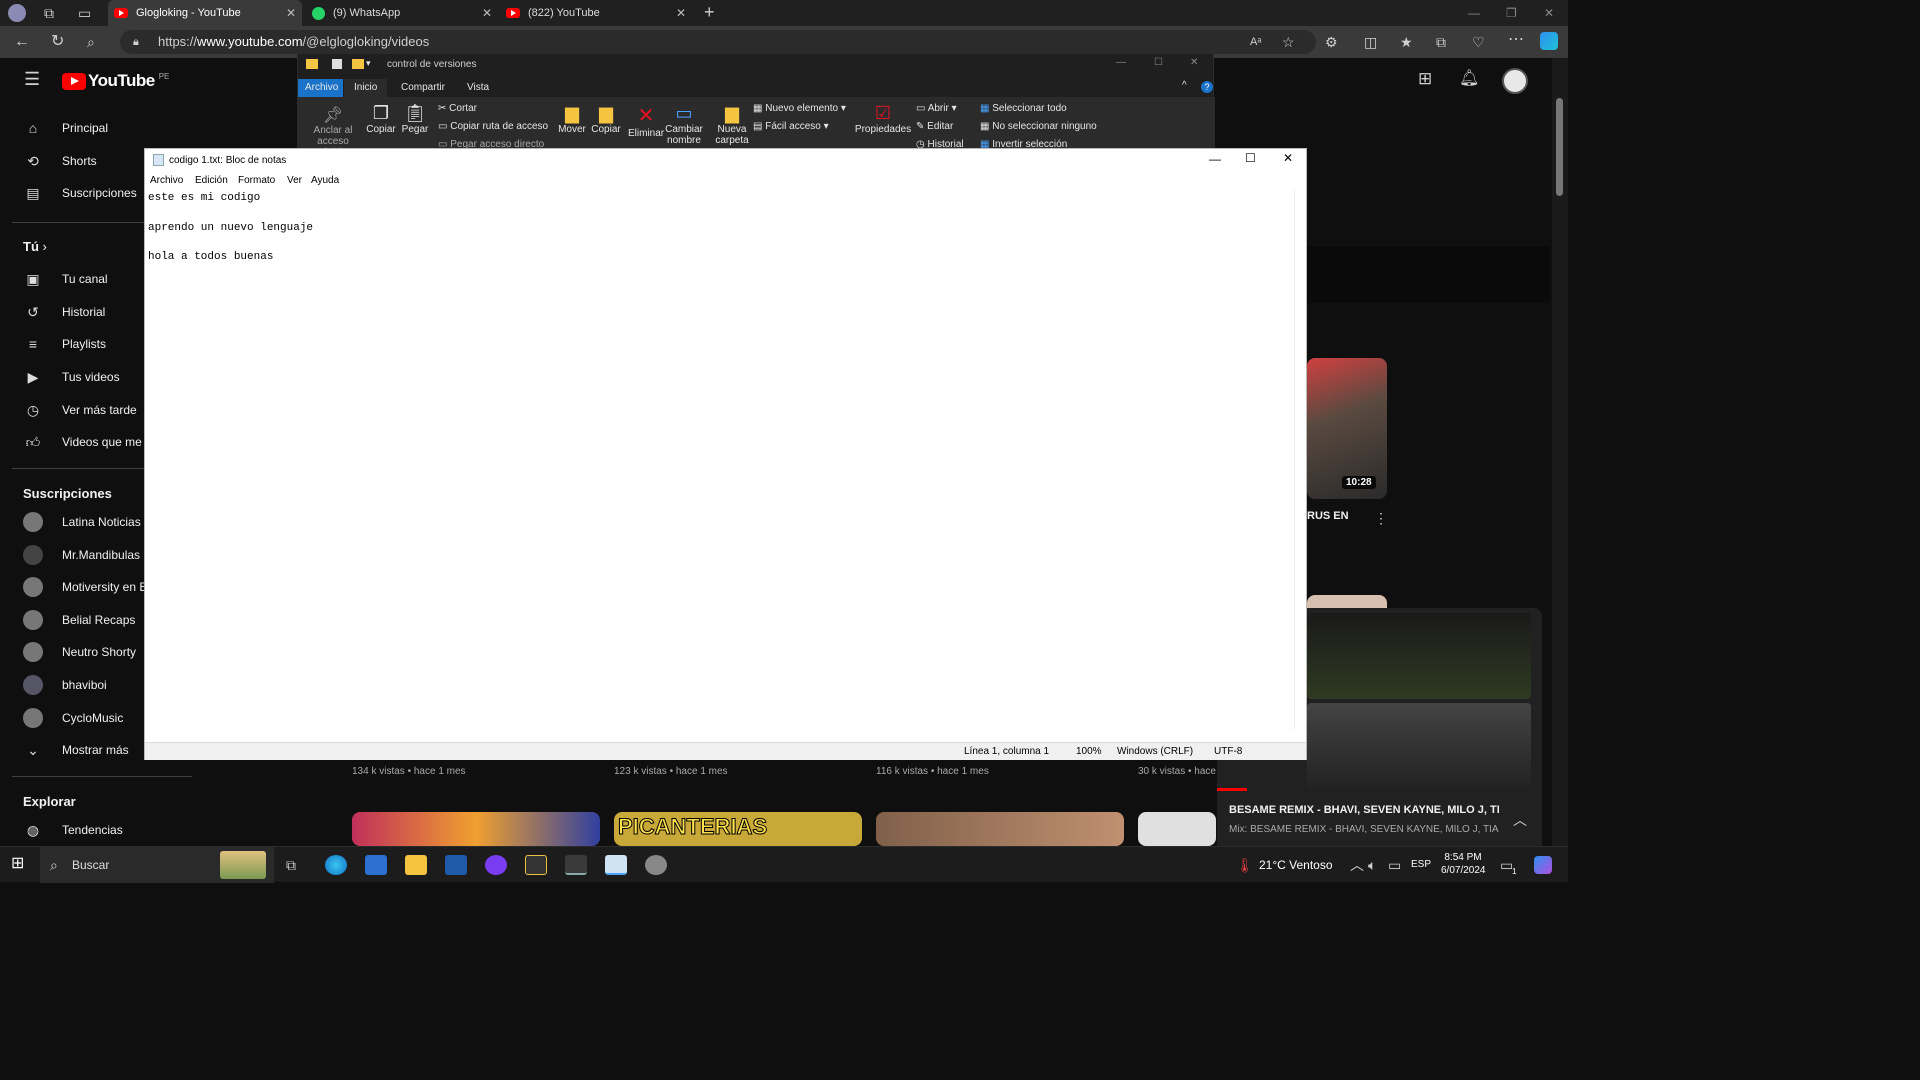 This screenshot has height=1080, width=1920. What do you see at coordinates (91, 42) in the screenshot?
I see `search-icon: ⌕` at bounding box center [91, 42].